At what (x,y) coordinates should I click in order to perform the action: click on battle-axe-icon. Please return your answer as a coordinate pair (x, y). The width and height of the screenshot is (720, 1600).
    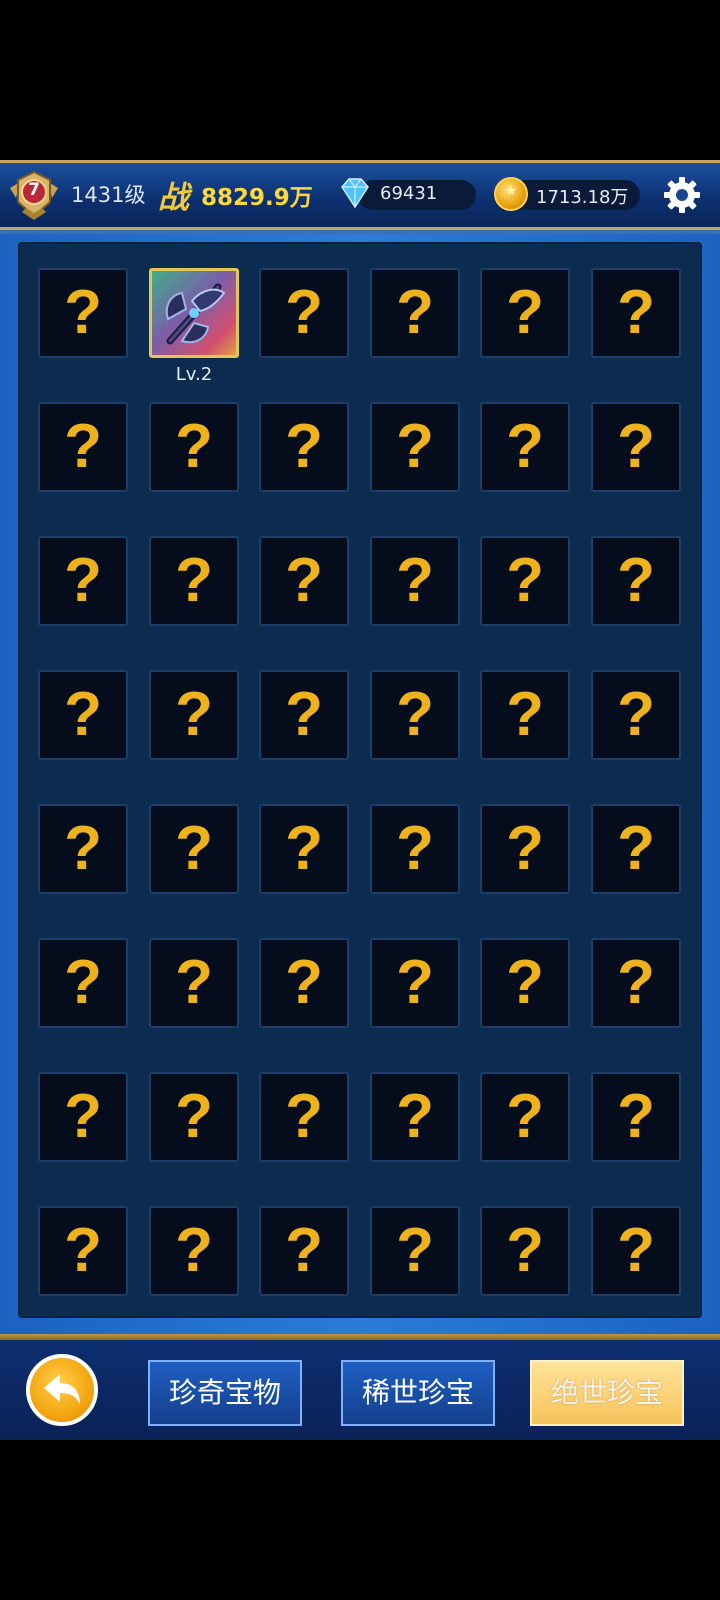
    Looking at the image, I should click on (195, 314).